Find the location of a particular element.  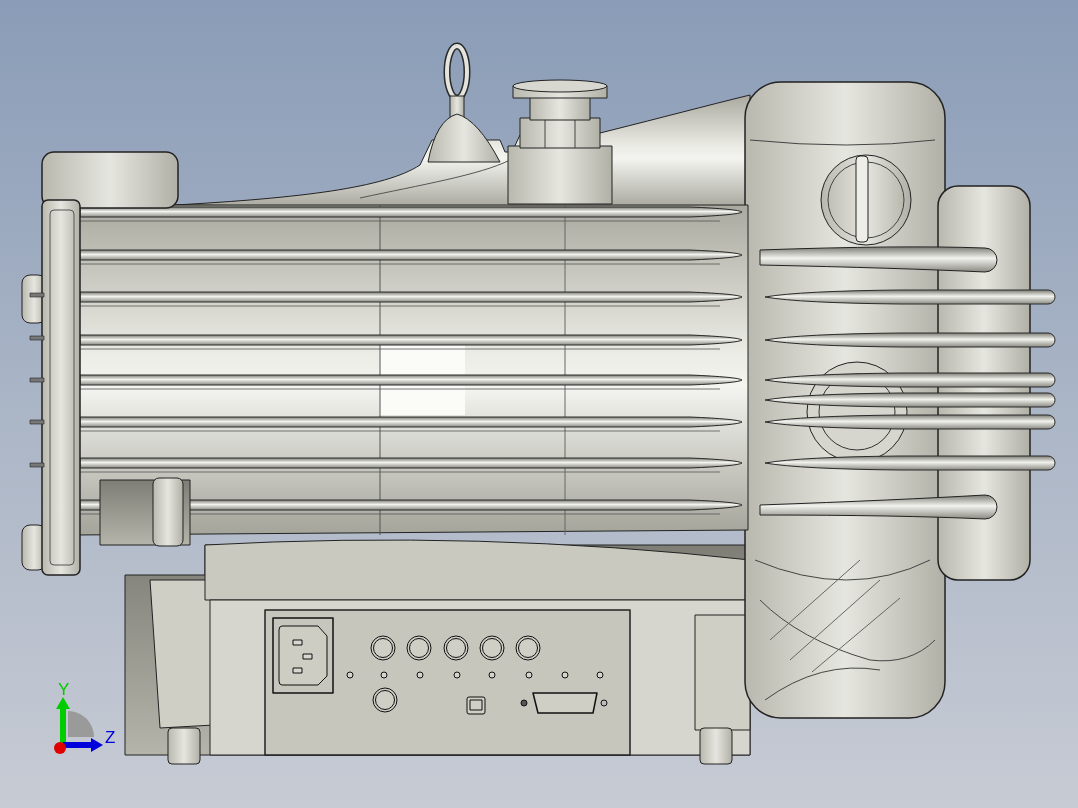

axis-label: Y is located at coordinates (64, 689).